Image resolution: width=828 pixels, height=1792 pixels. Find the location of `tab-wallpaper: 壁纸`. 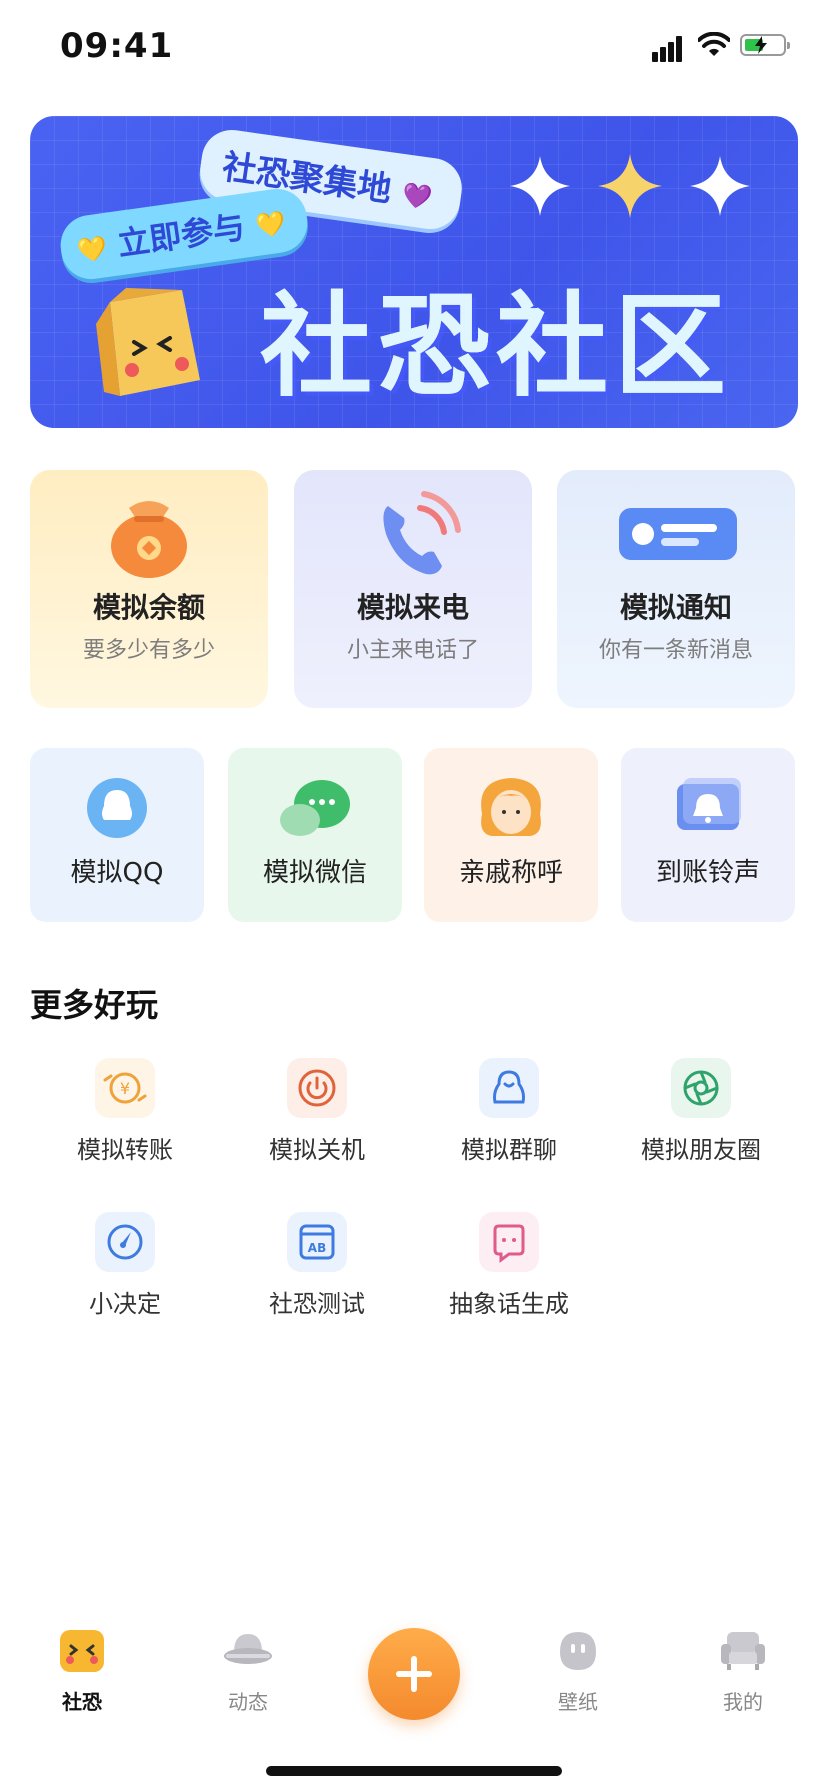

tab-wallpaper: 壁纸 is located at coordinates (578, 1671).